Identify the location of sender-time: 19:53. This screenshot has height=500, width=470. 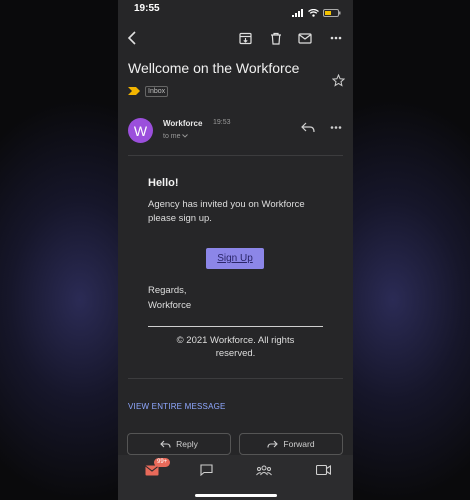
(222, 122).